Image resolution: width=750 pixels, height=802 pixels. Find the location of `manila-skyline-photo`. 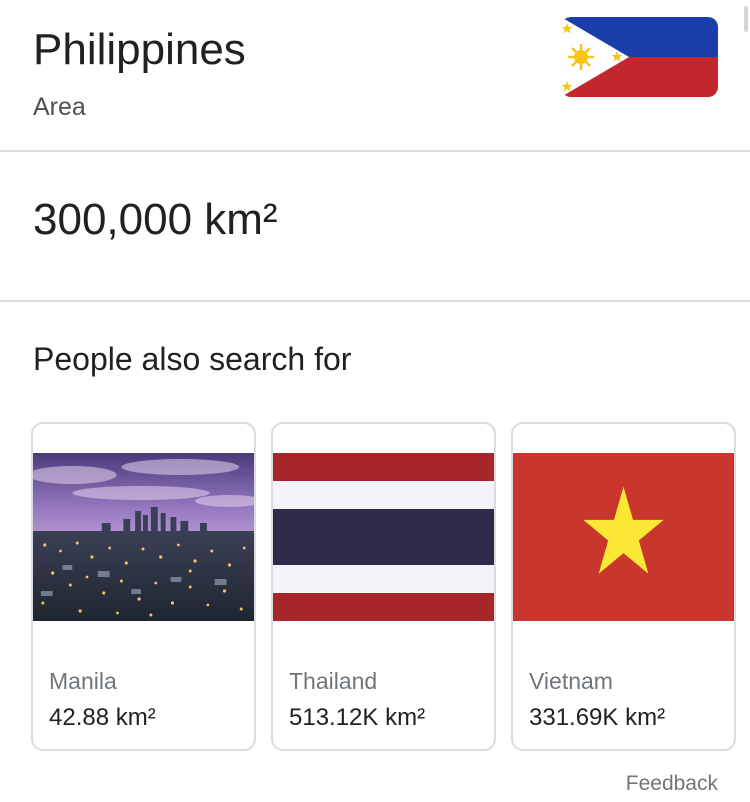

manila-skyline-photo is located at coordinates (143, 537).